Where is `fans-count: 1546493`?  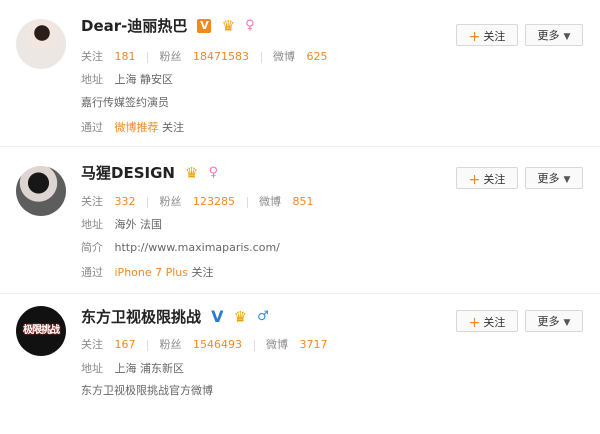
fans-count: 1546493 is located at coordinates (217, 344).